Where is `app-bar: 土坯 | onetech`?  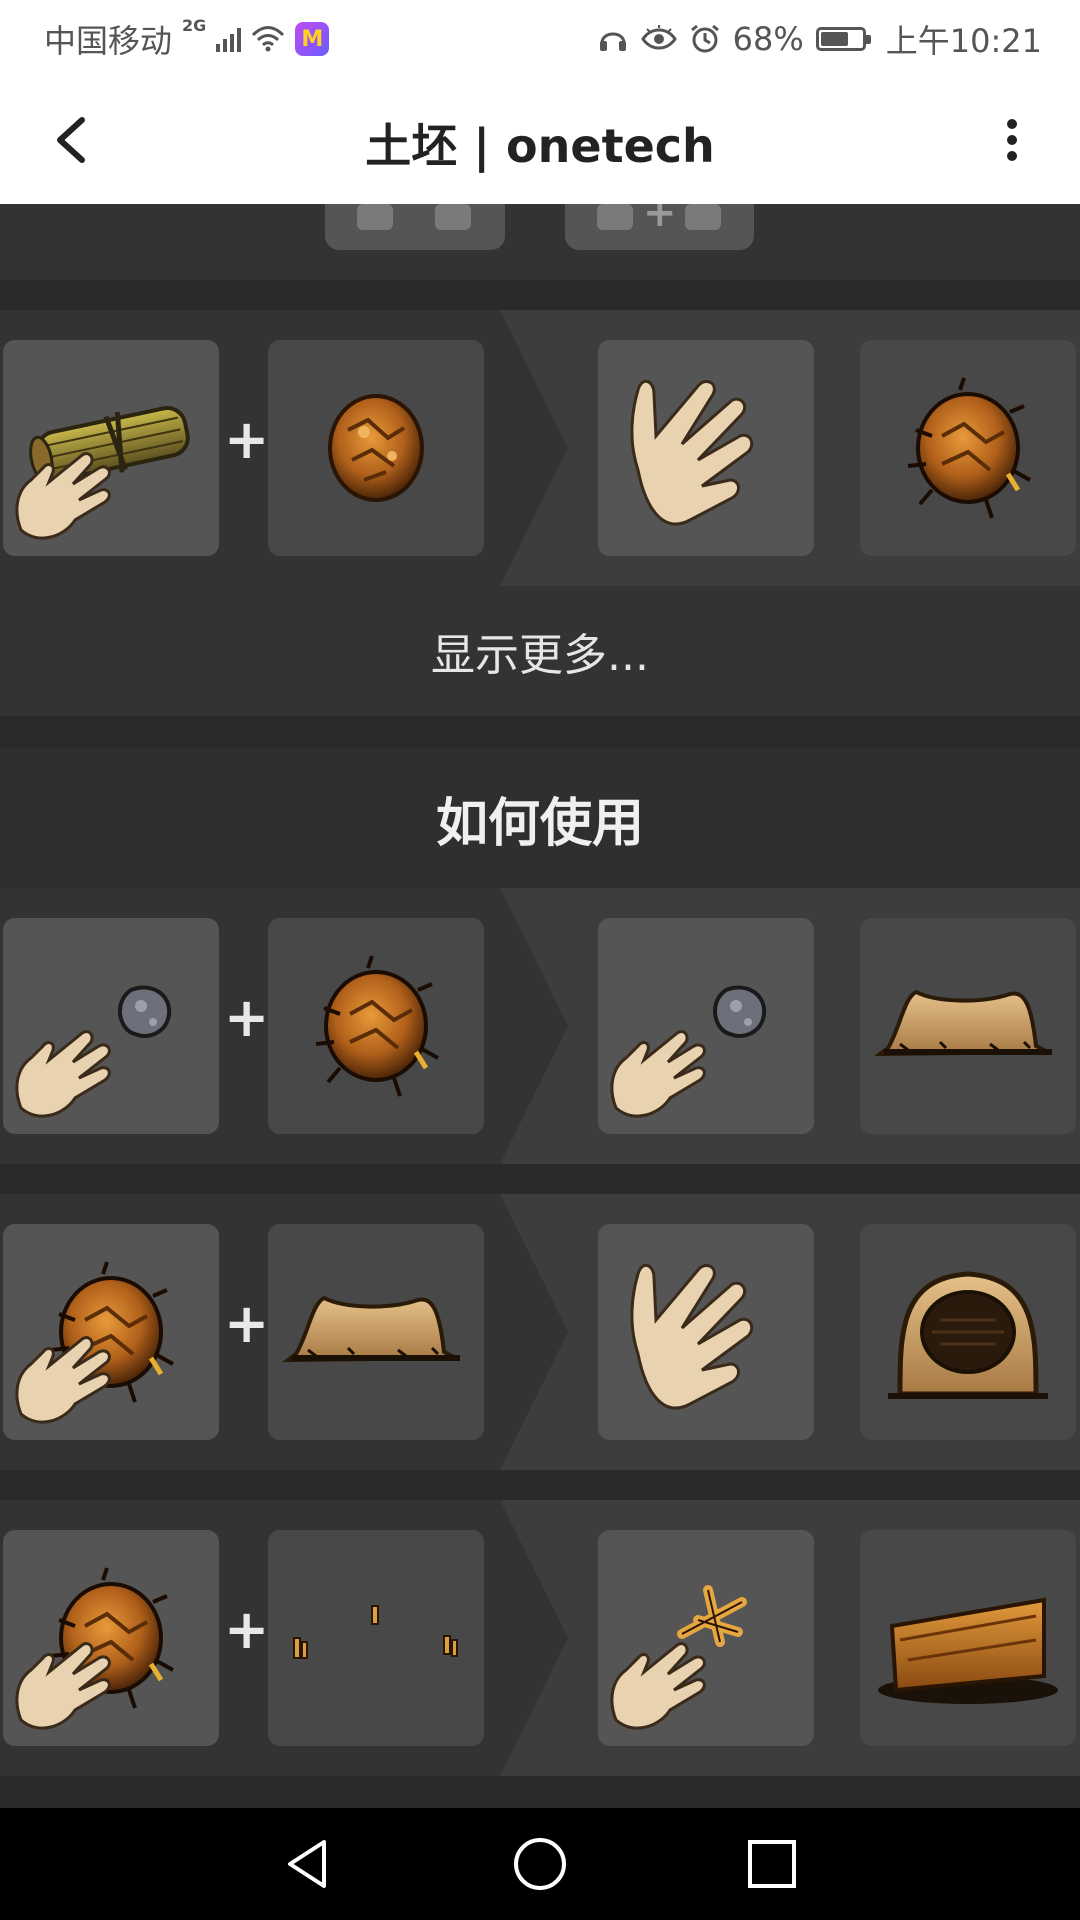
app-bar: 土坯 | onetech is located at coordinates (540, 140).